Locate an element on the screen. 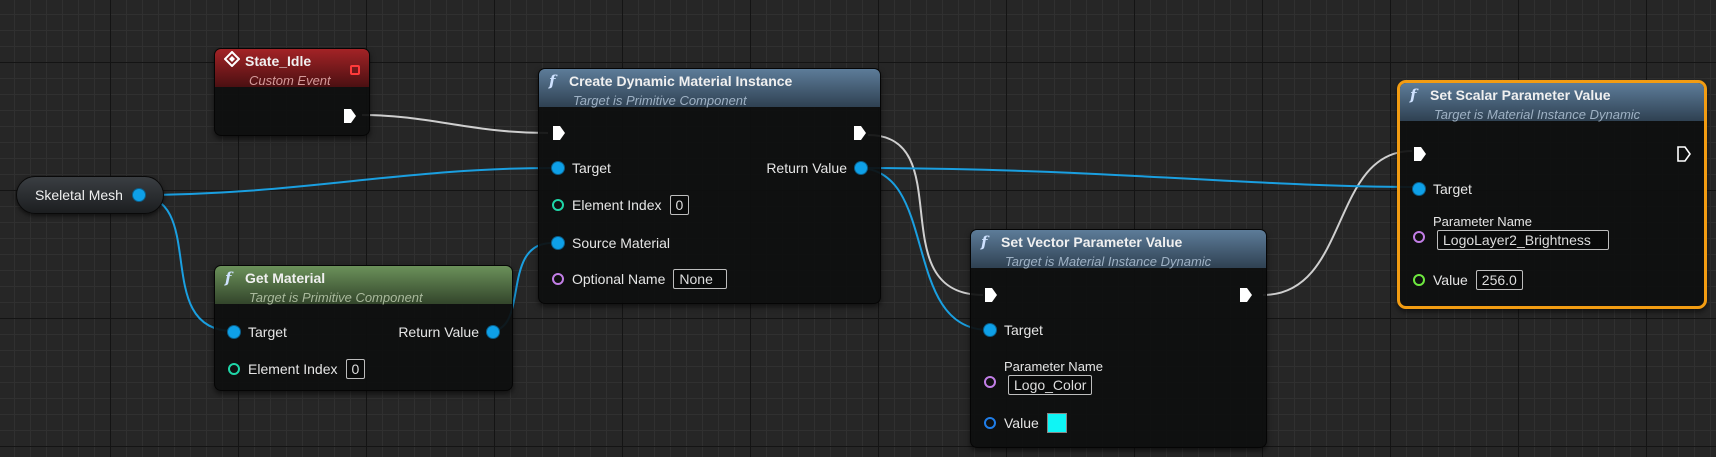 The image size is (1716, 457). exec-wire-create-to-vector is located at coordinates (925, 215).